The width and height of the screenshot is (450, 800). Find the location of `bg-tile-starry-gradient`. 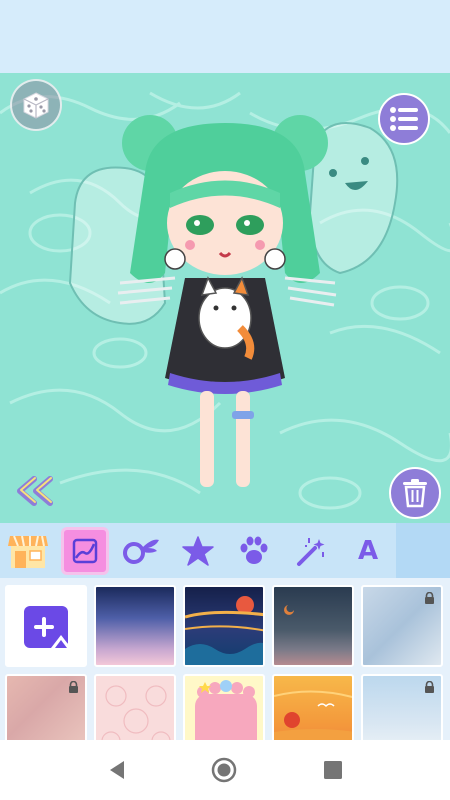

bg-tile-starry-gradient is located at coordinates (135, 626).